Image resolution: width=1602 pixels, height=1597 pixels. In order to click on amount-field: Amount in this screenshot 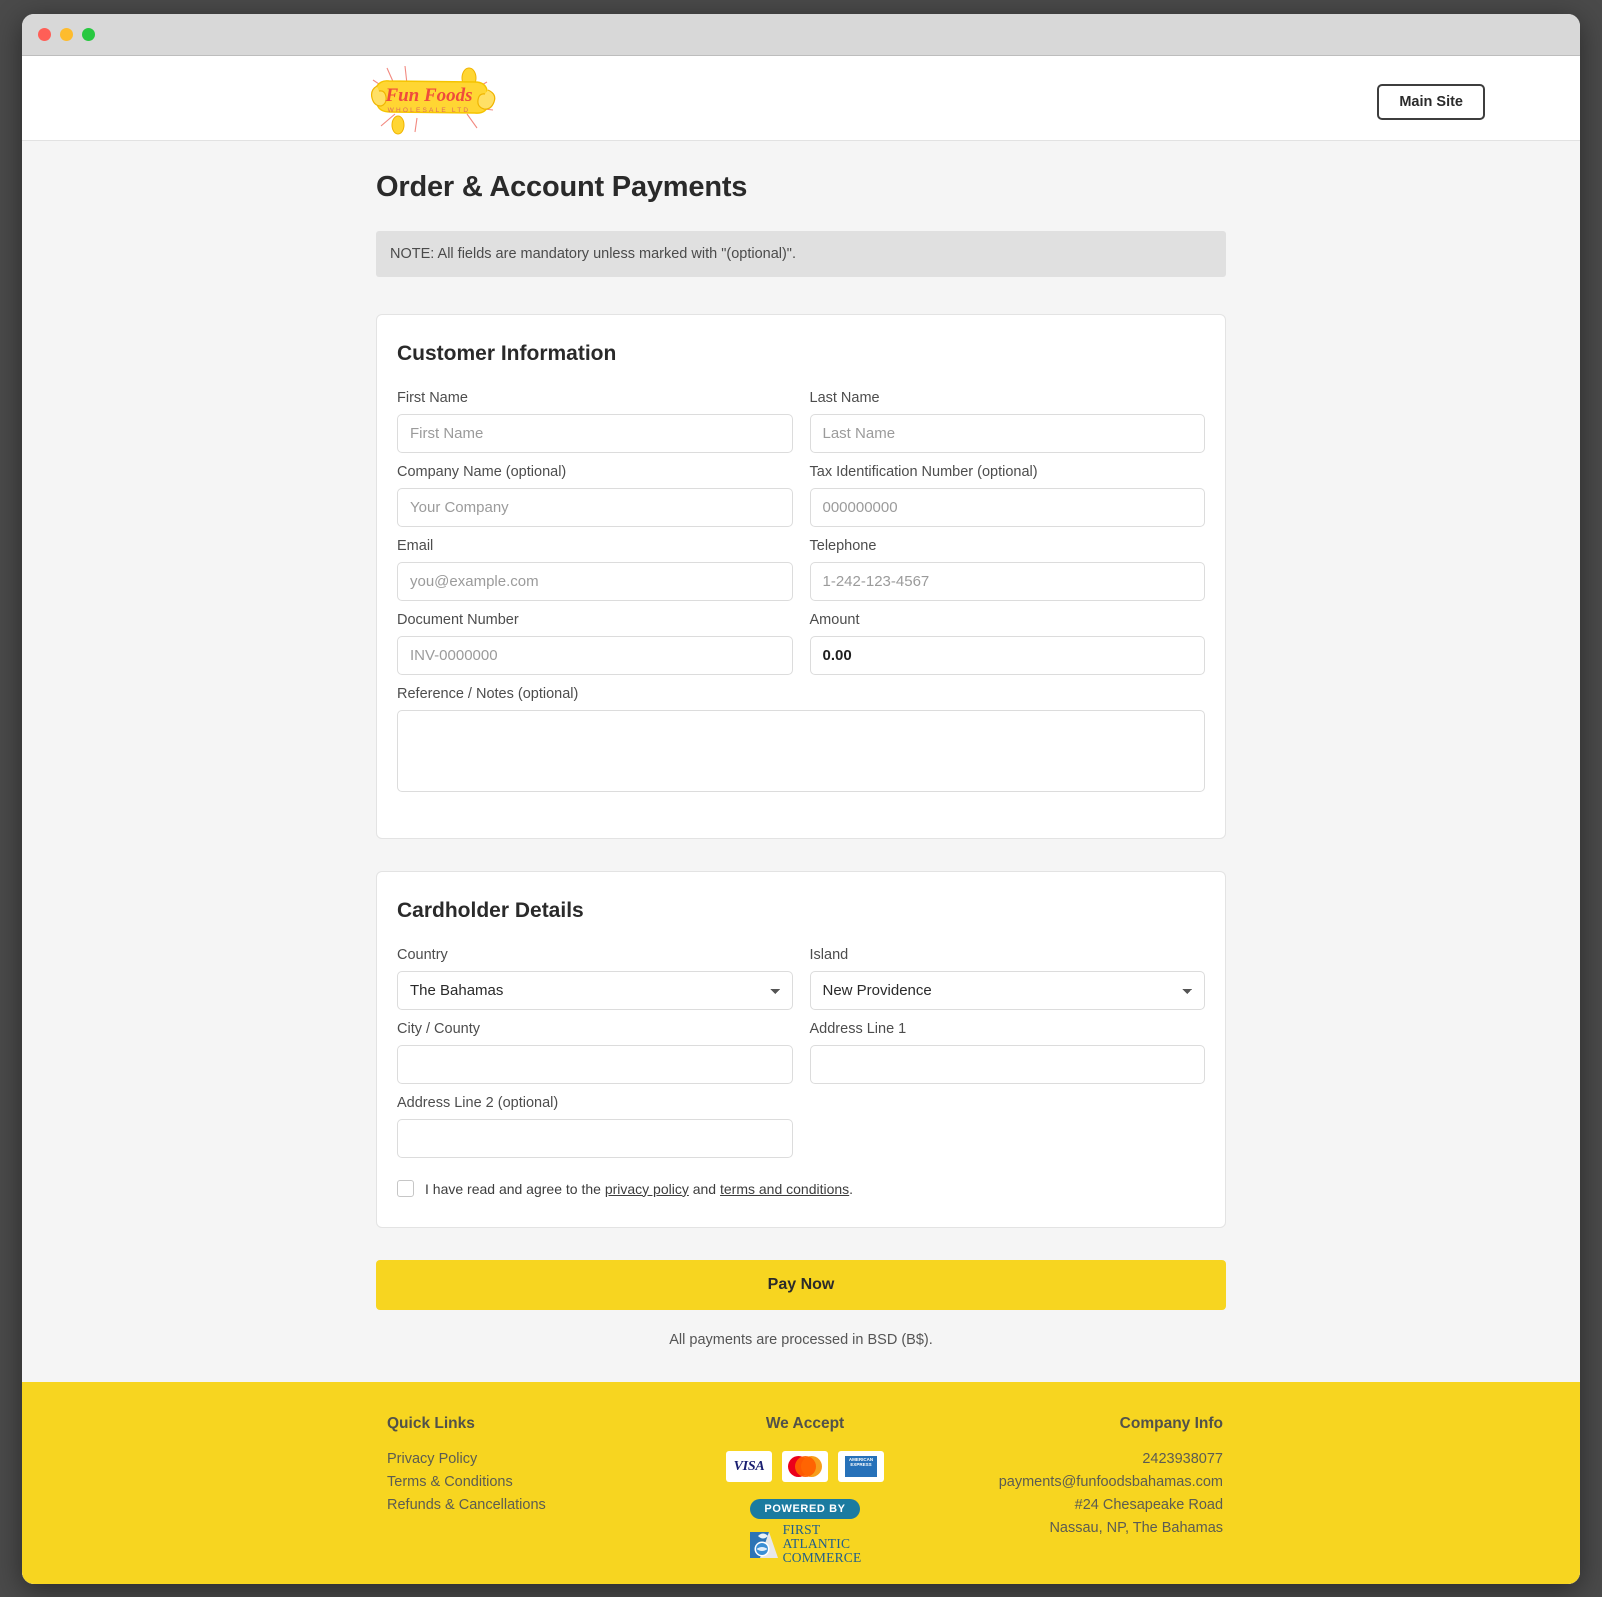, I will do `click(1007, 643)`.